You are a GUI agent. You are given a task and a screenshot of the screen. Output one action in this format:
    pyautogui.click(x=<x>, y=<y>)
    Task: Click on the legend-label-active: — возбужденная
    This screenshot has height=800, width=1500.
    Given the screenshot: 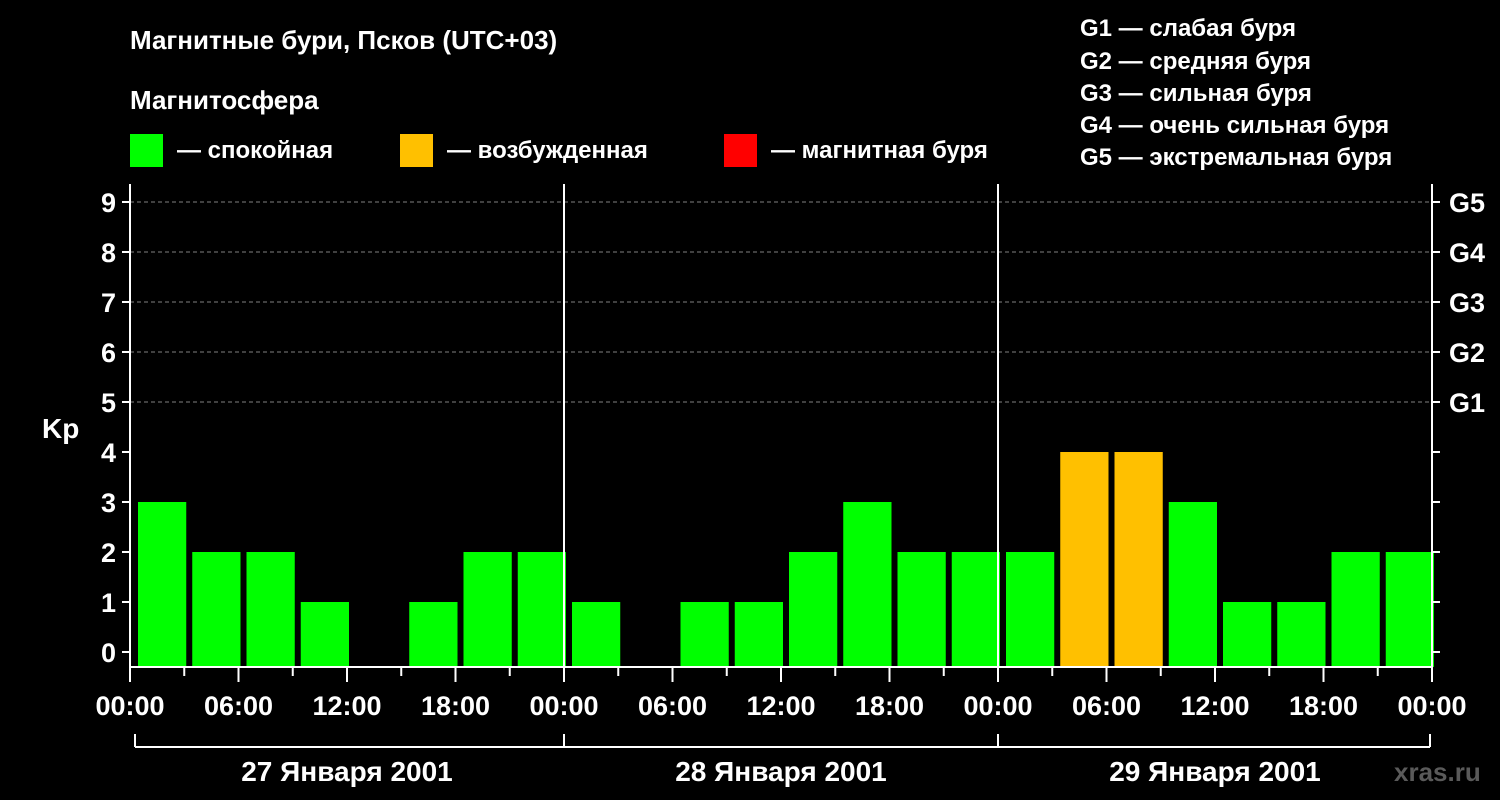 What is the action you would take?
    pyautogui.click(x=547, y=150)
    